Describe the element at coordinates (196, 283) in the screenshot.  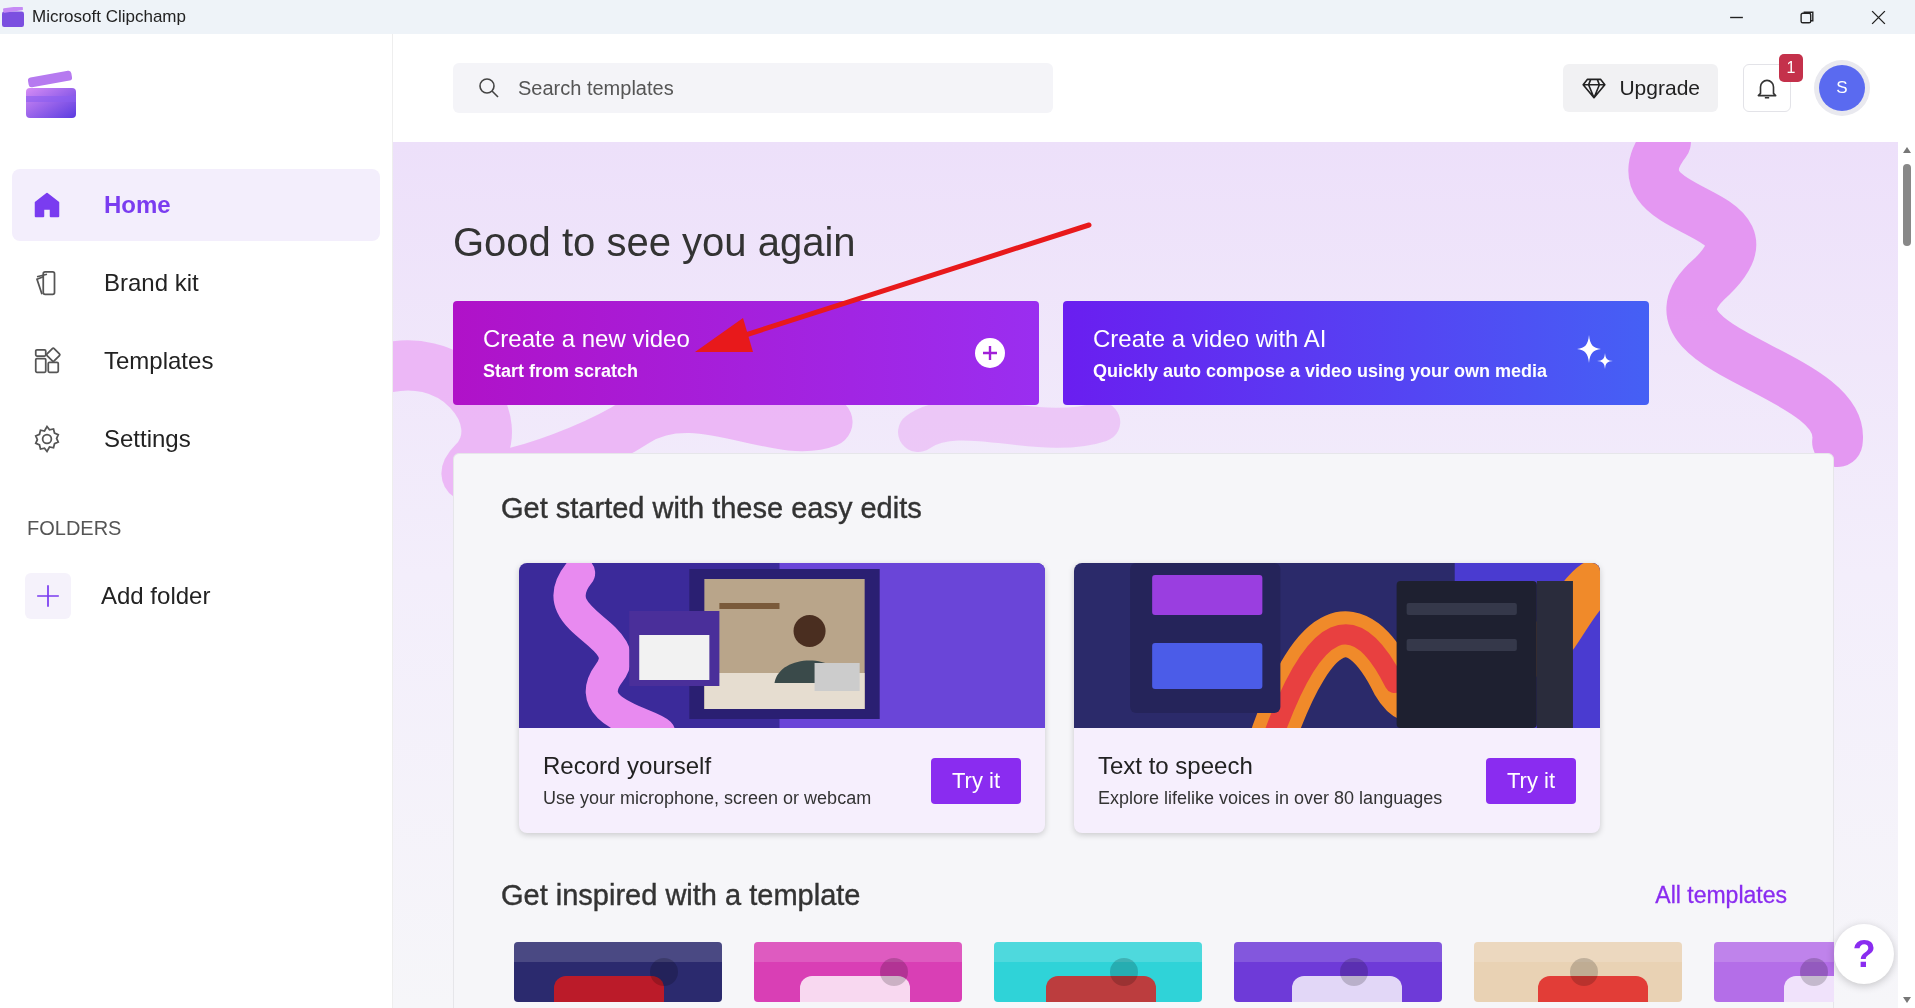
I see `sidebar-item: Brand kit` at that location.